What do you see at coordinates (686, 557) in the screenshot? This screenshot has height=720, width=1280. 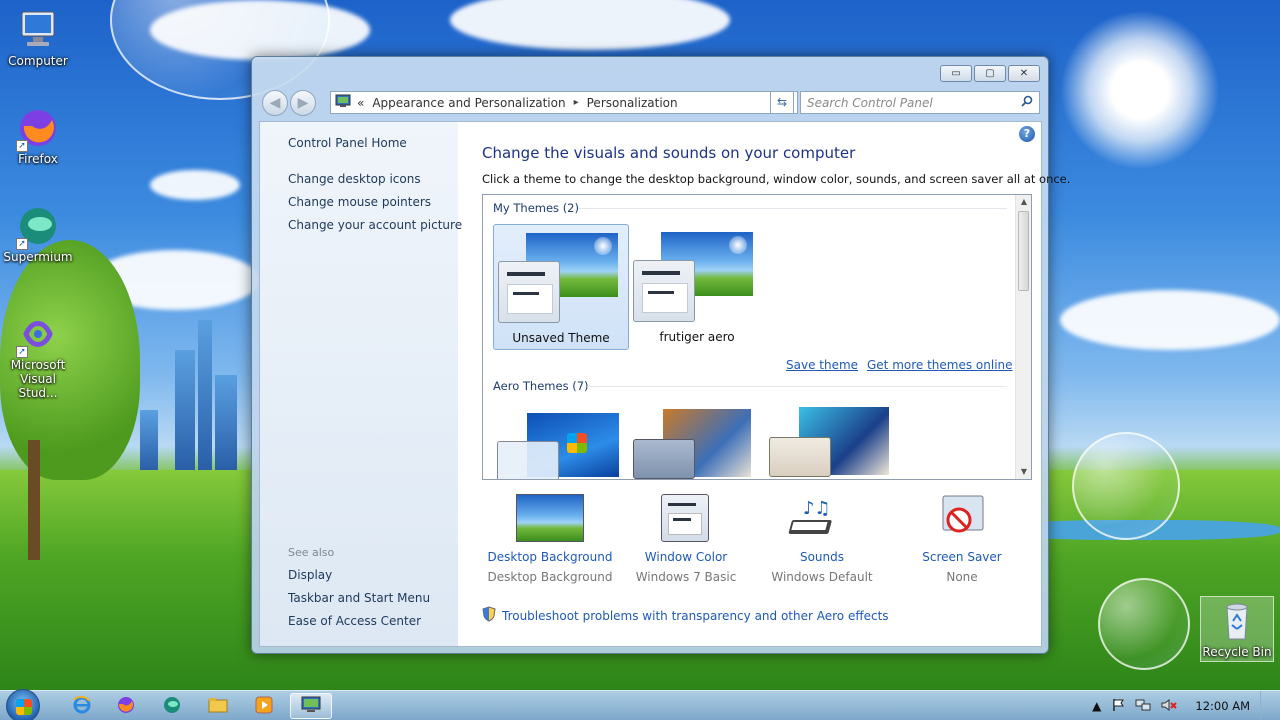 I see `setting-name: Window Color` at bounding box center [686, 557].